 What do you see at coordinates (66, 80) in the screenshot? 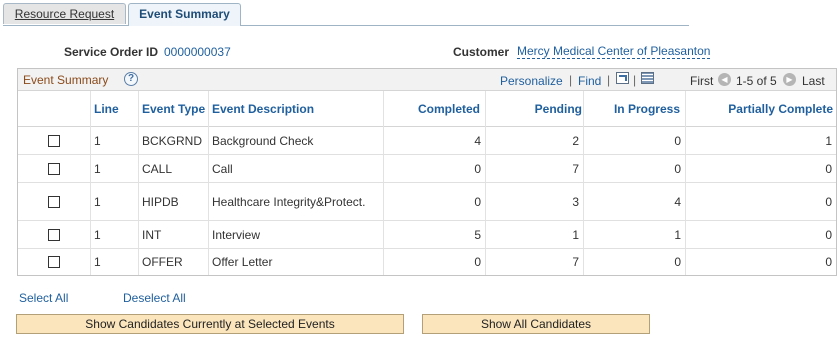
I see `grid-title: Event Summary` at bounding box center [66, 80].